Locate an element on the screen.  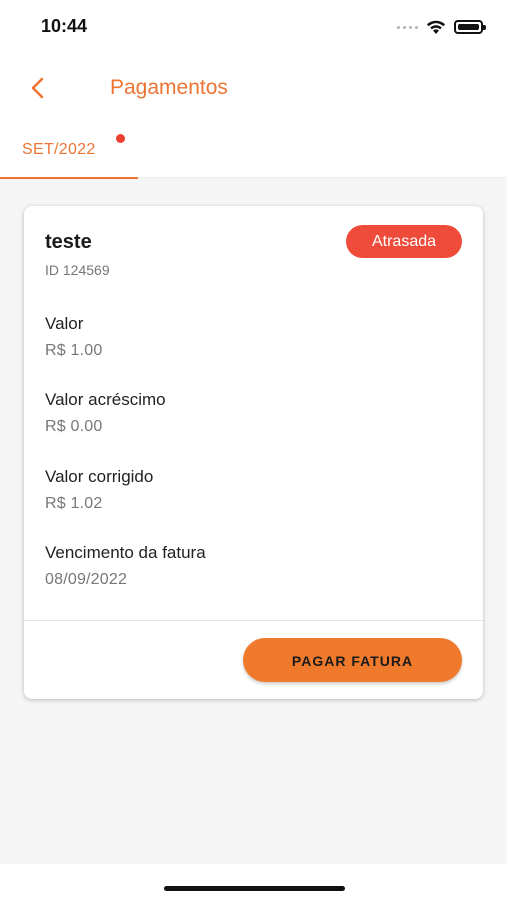
battery-icon is located at coordinates (470, 27).